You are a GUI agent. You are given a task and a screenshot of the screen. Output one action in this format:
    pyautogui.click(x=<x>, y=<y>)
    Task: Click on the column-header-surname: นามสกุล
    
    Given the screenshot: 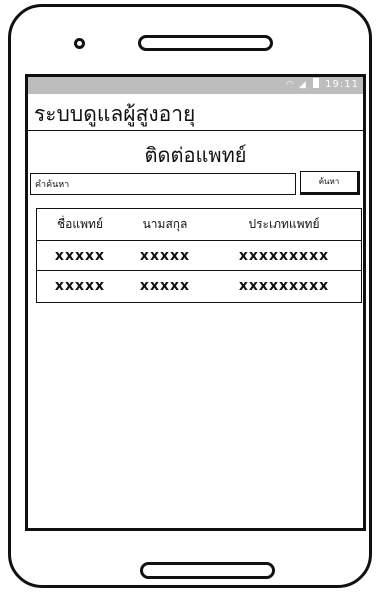 What is the action you would take?
    pyautogui.click(x=165, y=224)
    